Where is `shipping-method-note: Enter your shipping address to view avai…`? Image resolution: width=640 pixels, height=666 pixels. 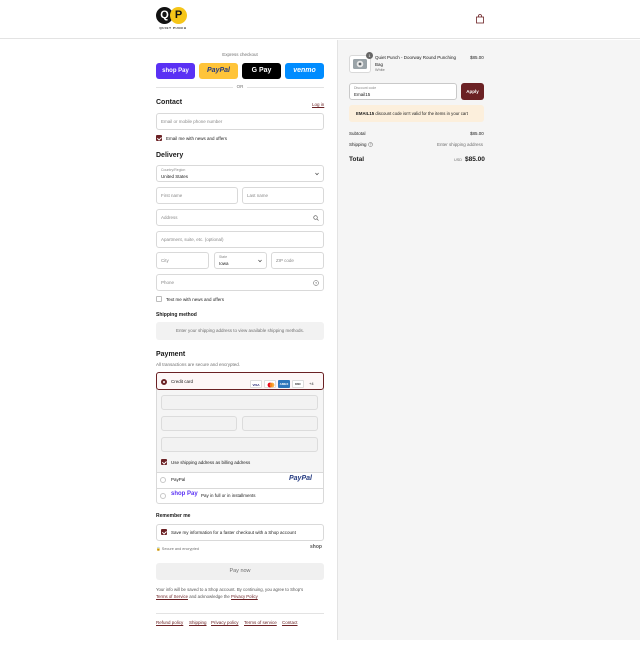 shipping-method-note: Enter your shipping address to view avai… is located at coordinates (240, 330).